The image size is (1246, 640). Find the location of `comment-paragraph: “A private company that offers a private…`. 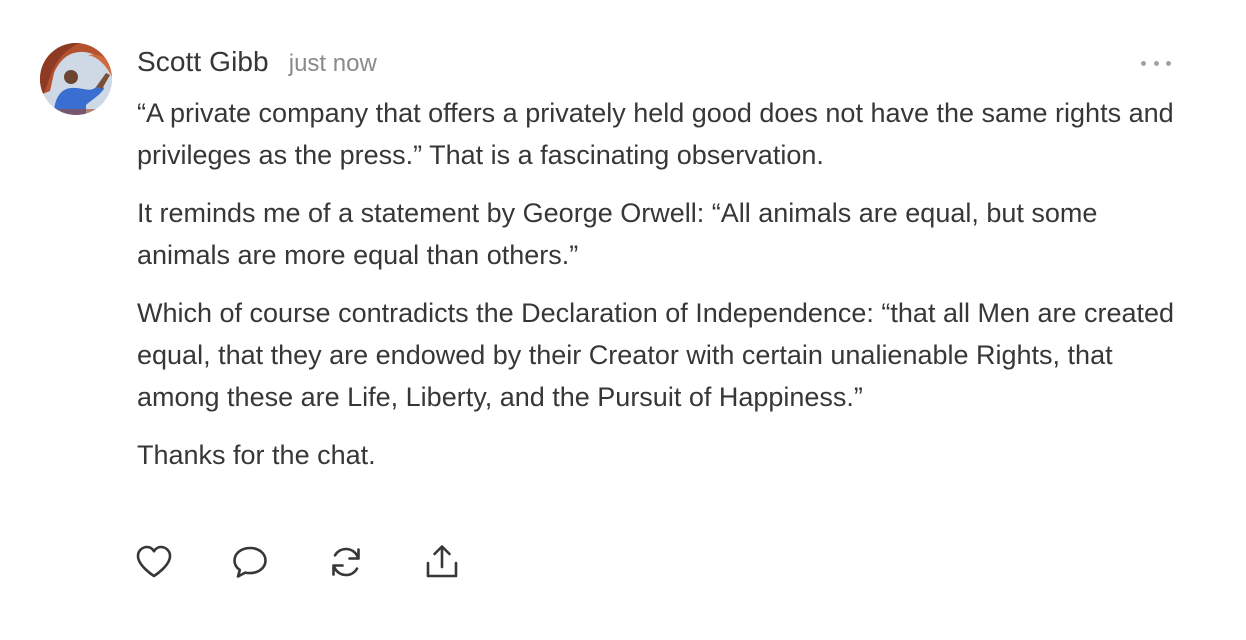

comment-paragraph: “A private company that offers a private… is located at coordinates (655, 134).